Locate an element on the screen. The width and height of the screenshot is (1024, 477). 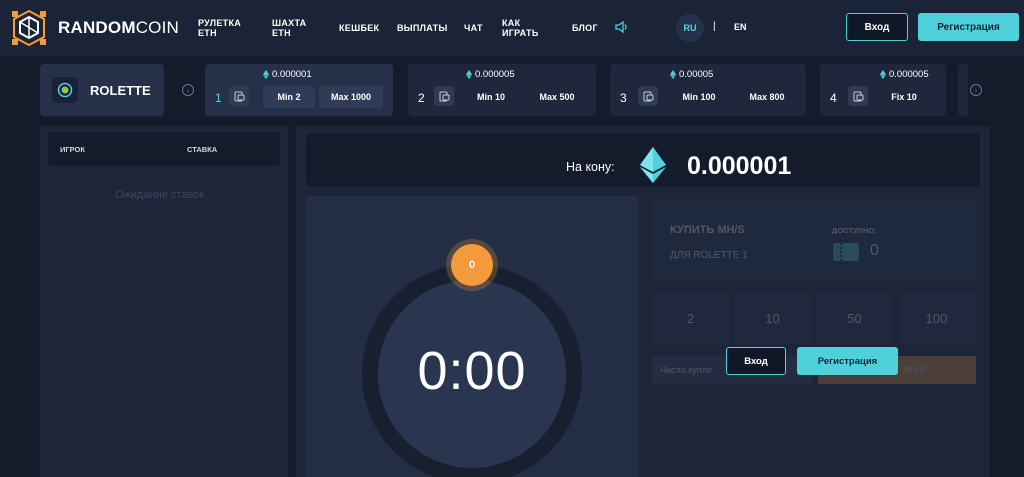
waiting-for-bets-text: Ожидание ставок is located at coordinates (160, 195).